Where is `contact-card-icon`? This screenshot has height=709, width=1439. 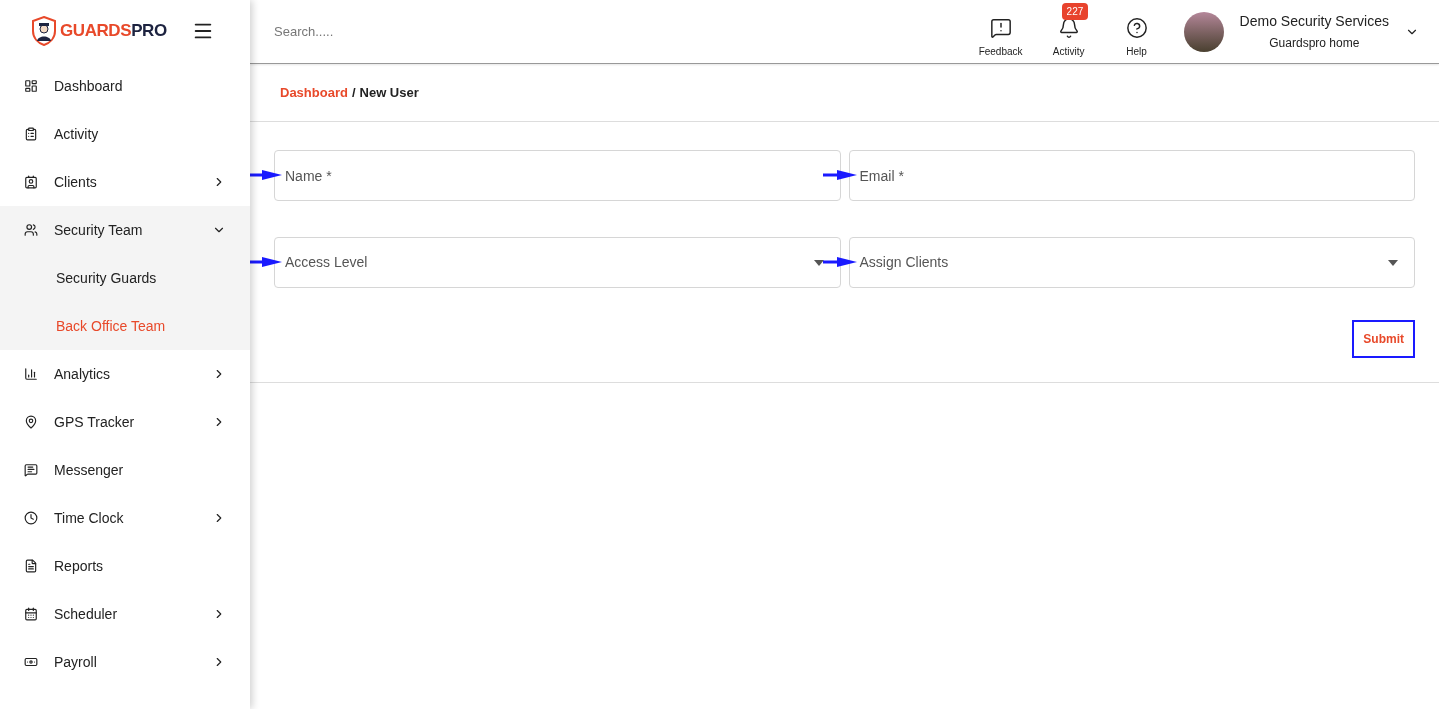
contact-card-icon is located at coordinates (31, 182).